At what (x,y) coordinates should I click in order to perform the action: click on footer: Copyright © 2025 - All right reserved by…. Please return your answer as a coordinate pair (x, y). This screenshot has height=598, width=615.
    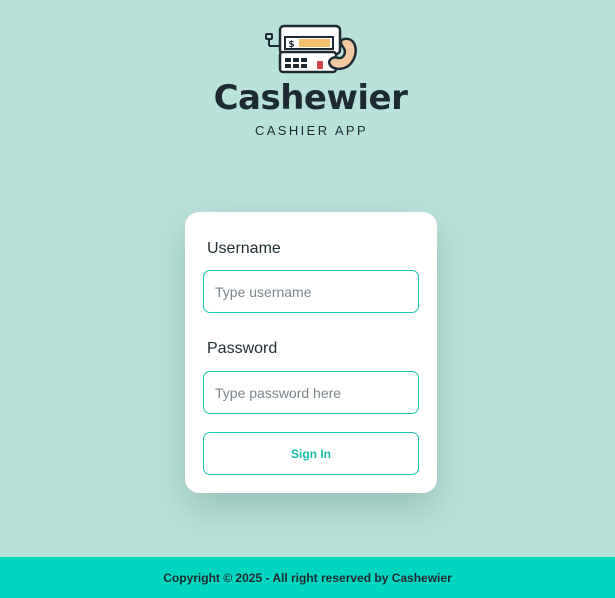
    Looking at the image, I should click on (307, 577).